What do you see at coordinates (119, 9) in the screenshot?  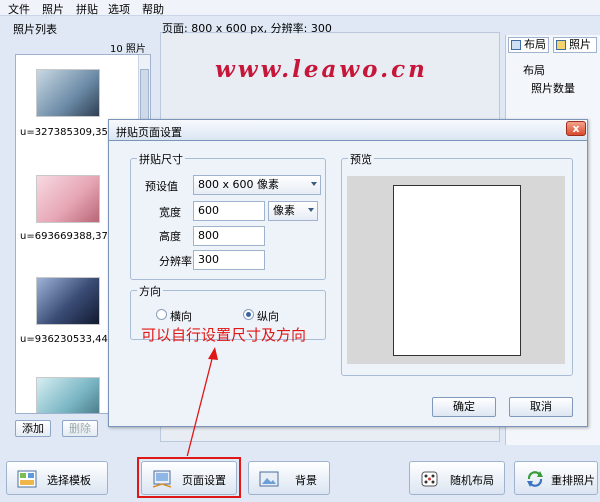 I see `menu-options: 选项` at bounding box center [119, 9].